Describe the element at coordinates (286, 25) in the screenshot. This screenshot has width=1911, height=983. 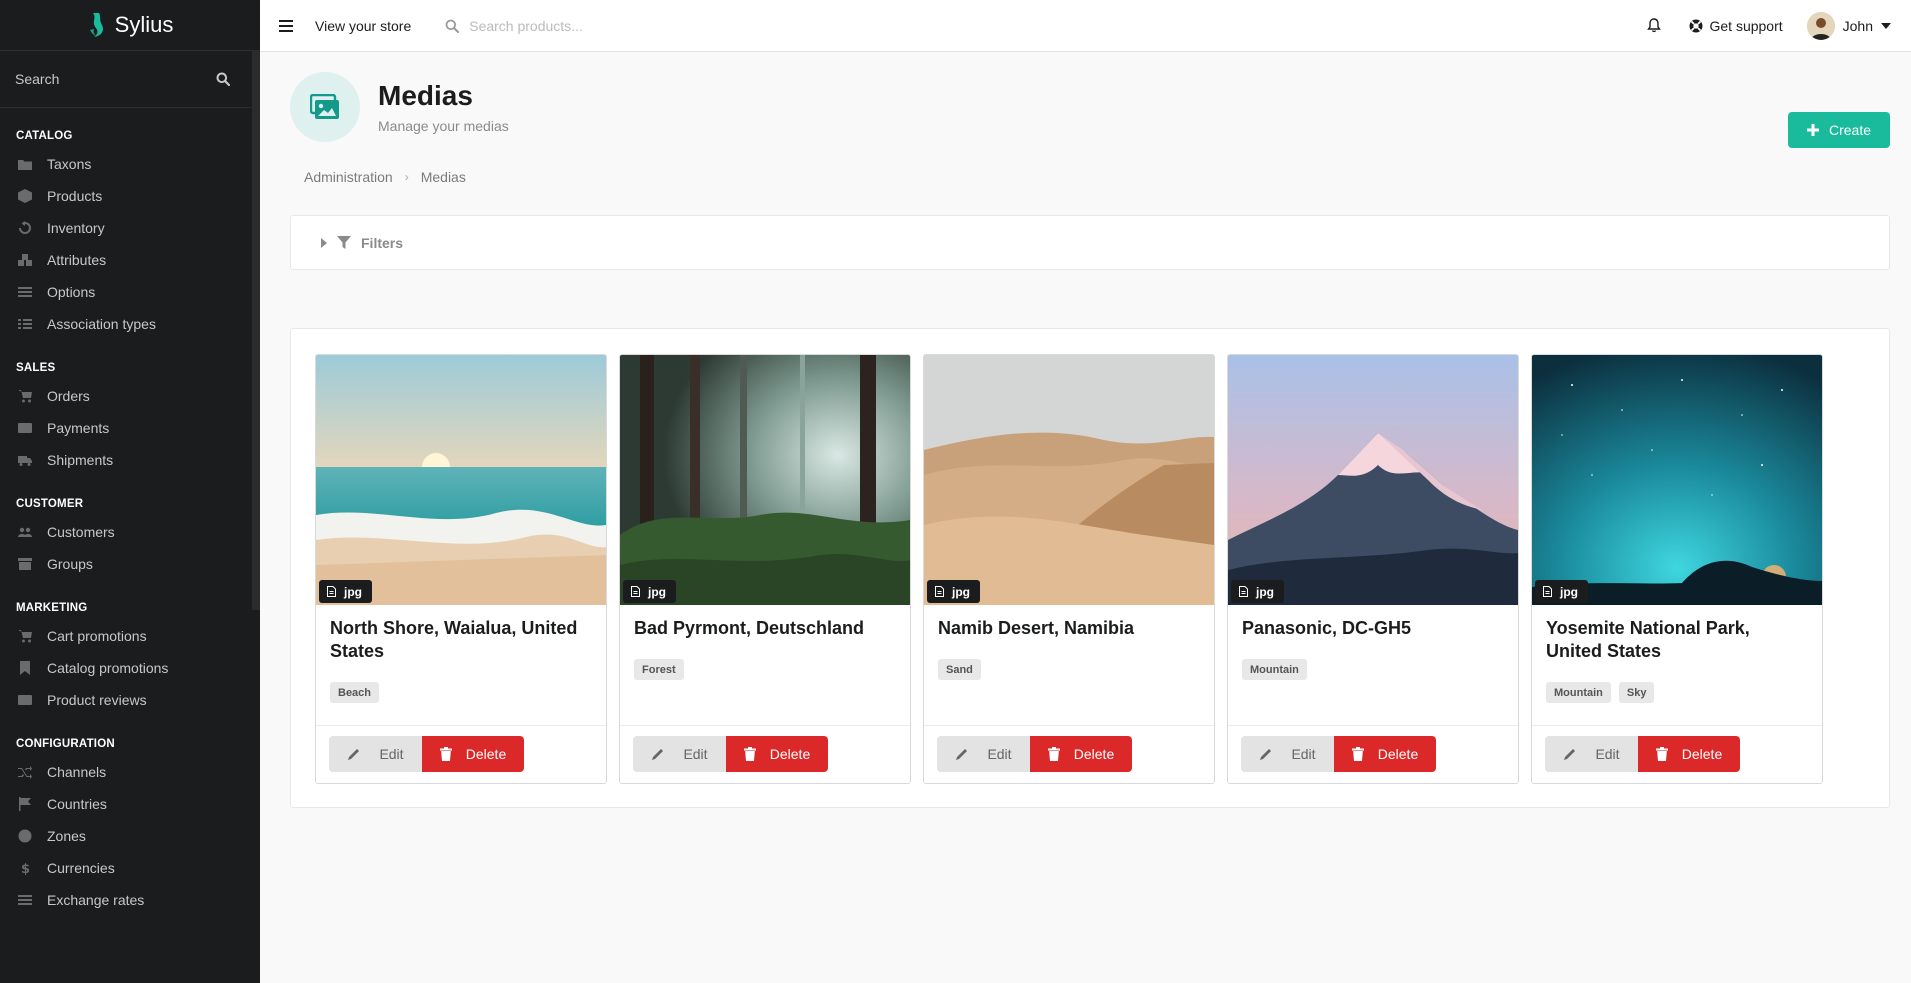
I see `menu-toggle-icon` at that location.